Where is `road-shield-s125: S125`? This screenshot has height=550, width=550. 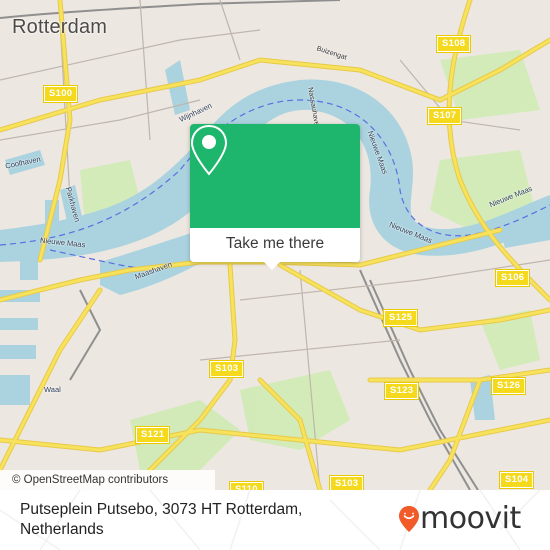
road-shield-s125: S125 is located at coordinates (400, 318).